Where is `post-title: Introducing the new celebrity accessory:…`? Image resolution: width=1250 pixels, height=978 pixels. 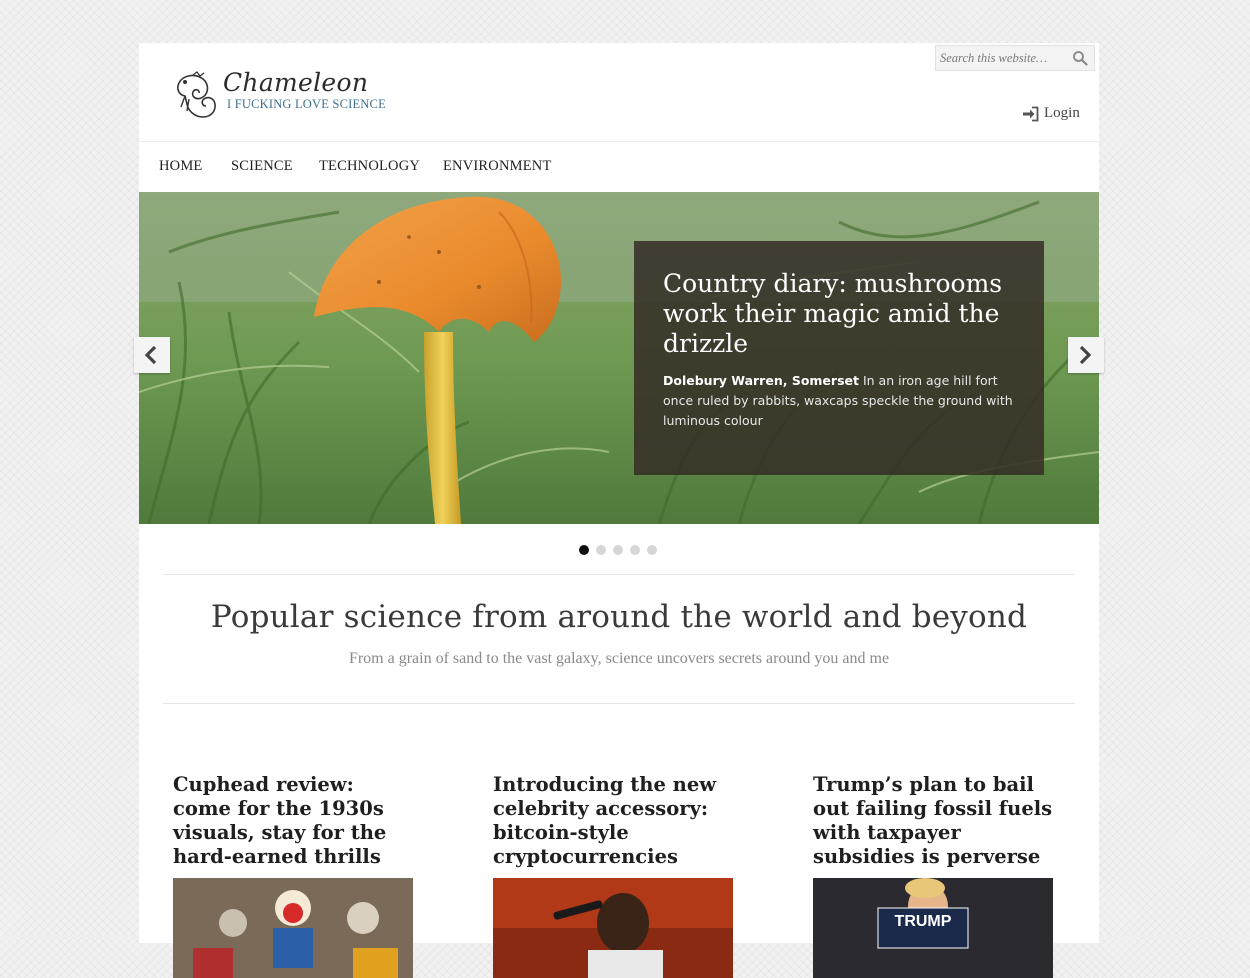
post-title: Introducing the new celebrity accessory:… is located at coordinates (613, 821).